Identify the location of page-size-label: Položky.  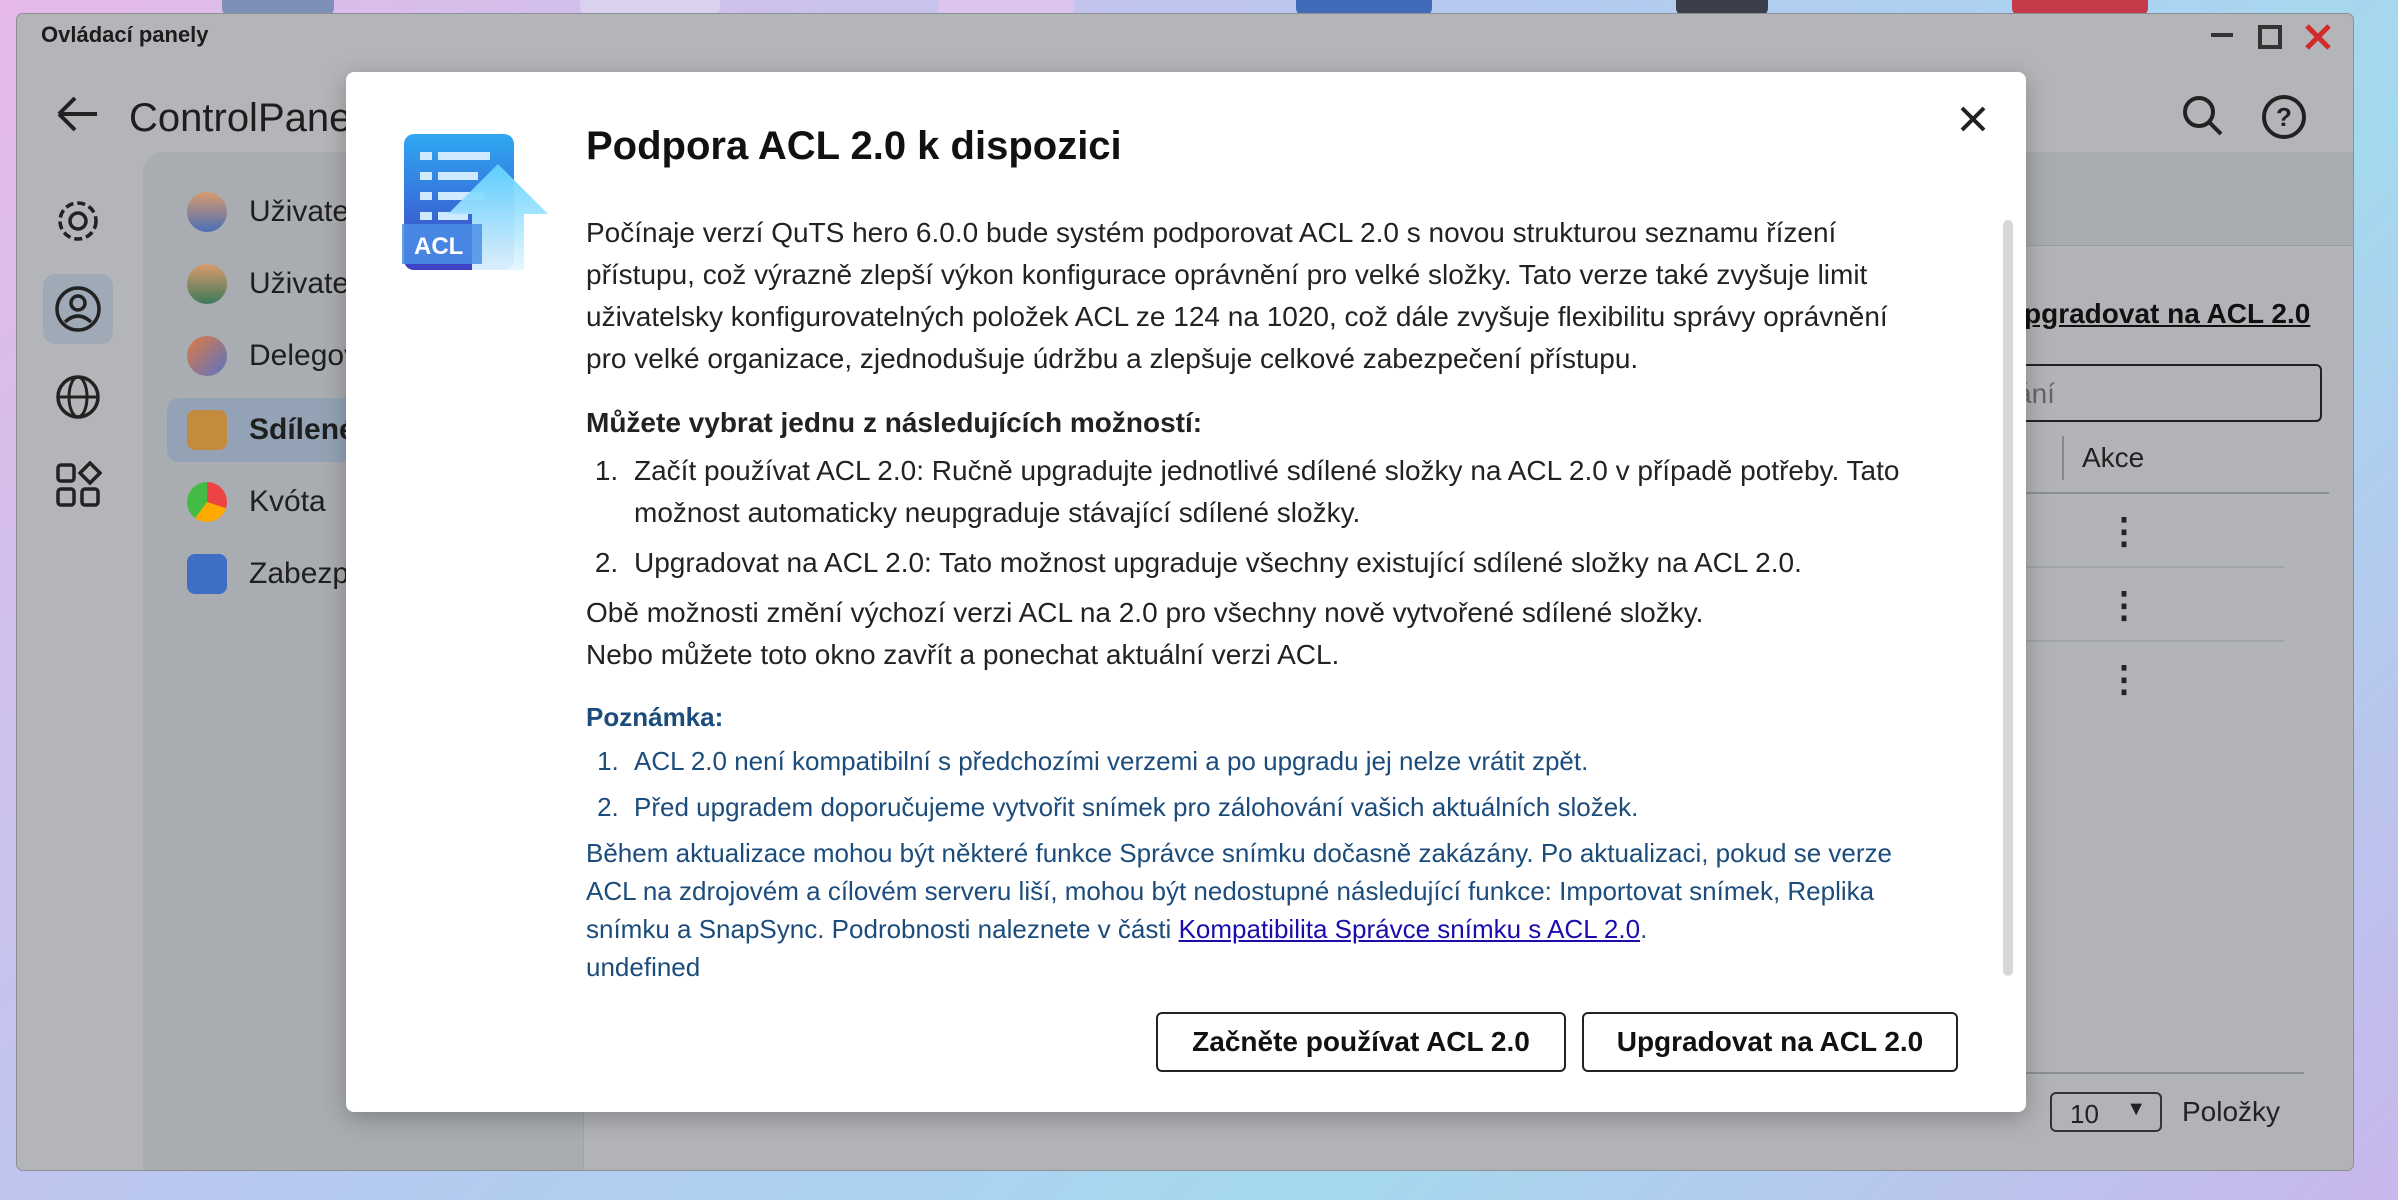
(2231, 1111).